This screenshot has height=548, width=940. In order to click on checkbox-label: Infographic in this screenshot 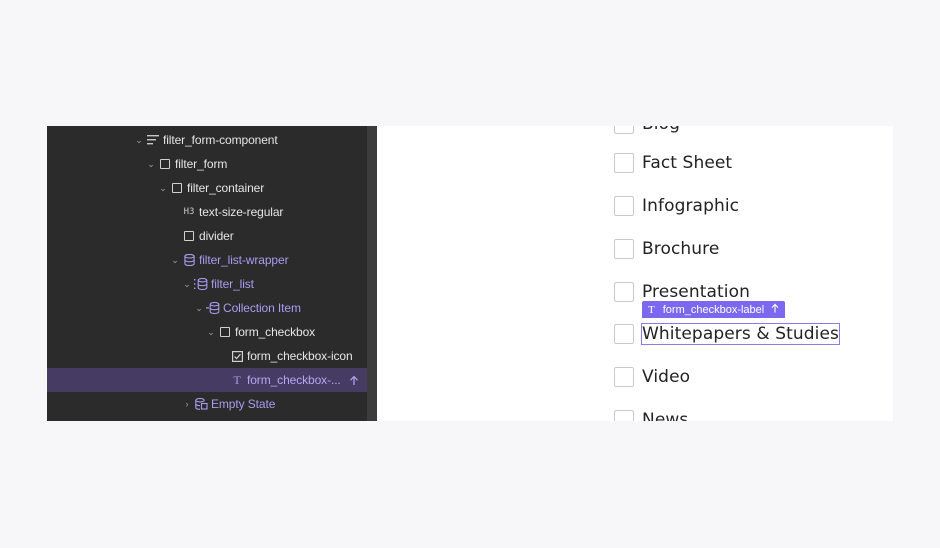, I will do `click(691, 206)`.